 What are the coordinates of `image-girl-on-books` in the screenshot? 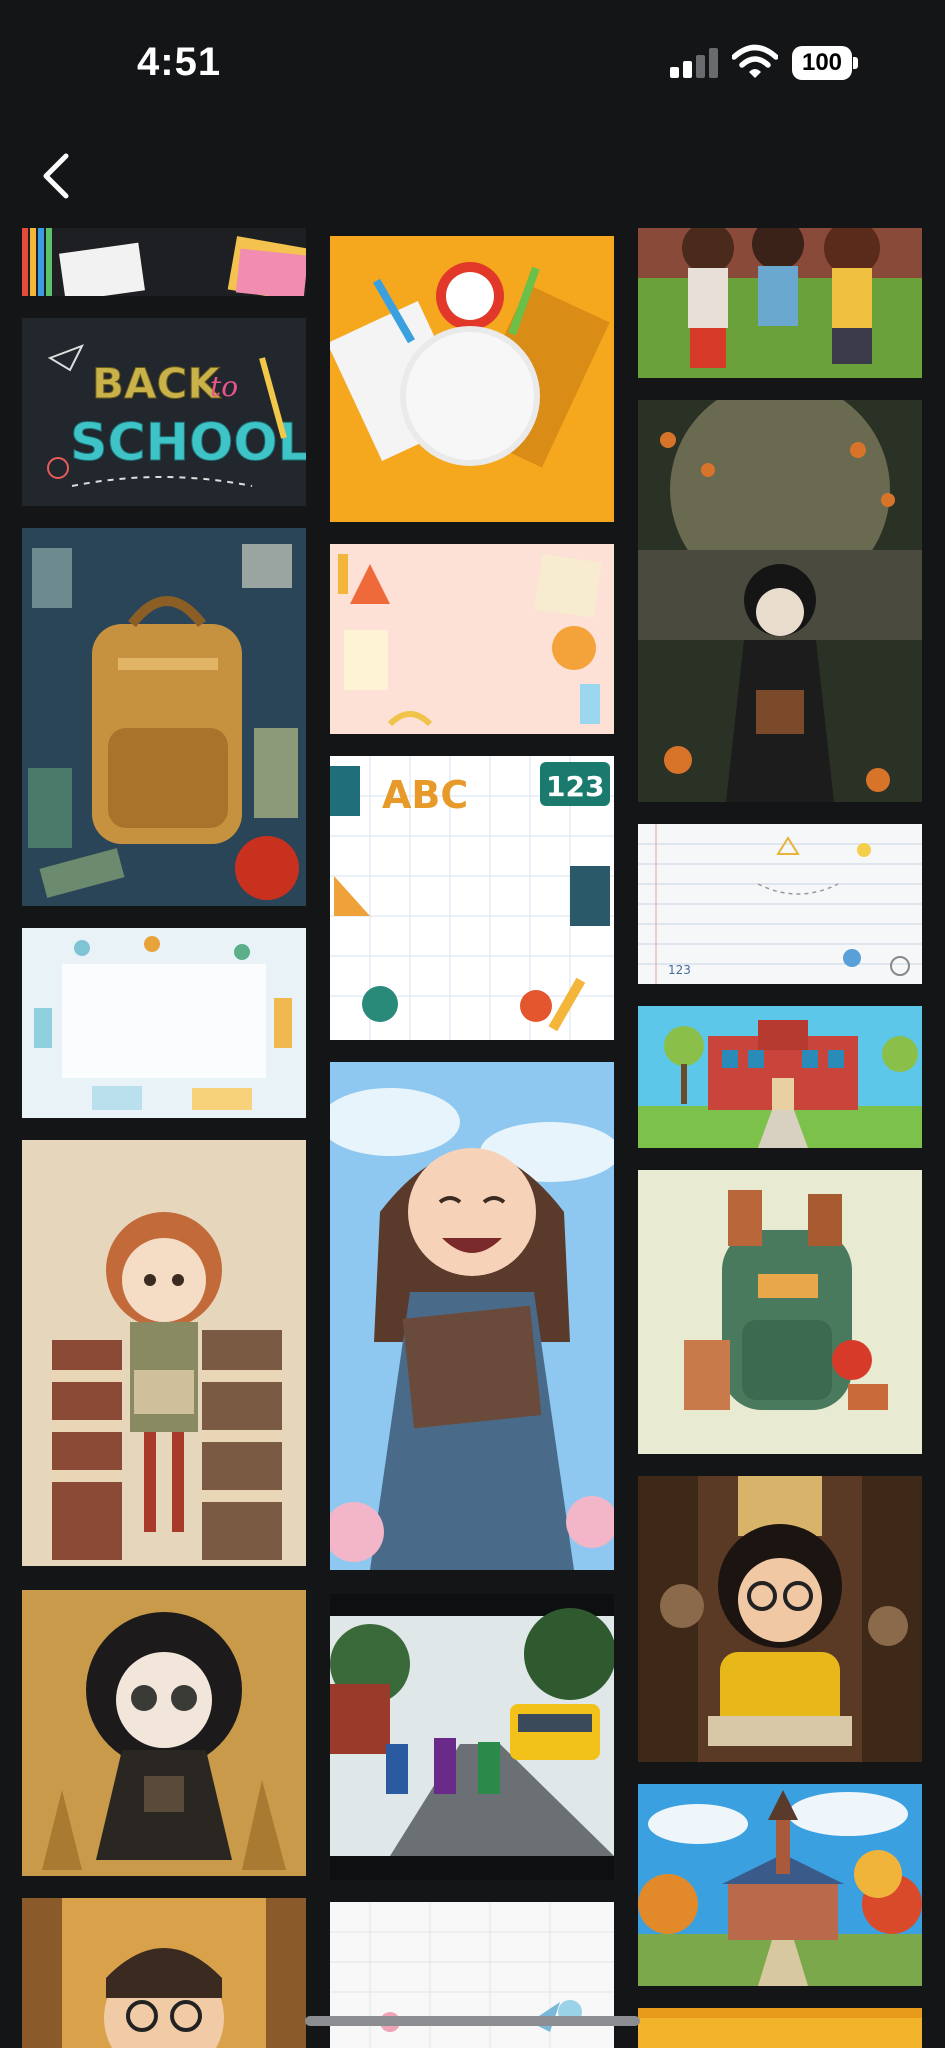 It's located at (164, 1353).